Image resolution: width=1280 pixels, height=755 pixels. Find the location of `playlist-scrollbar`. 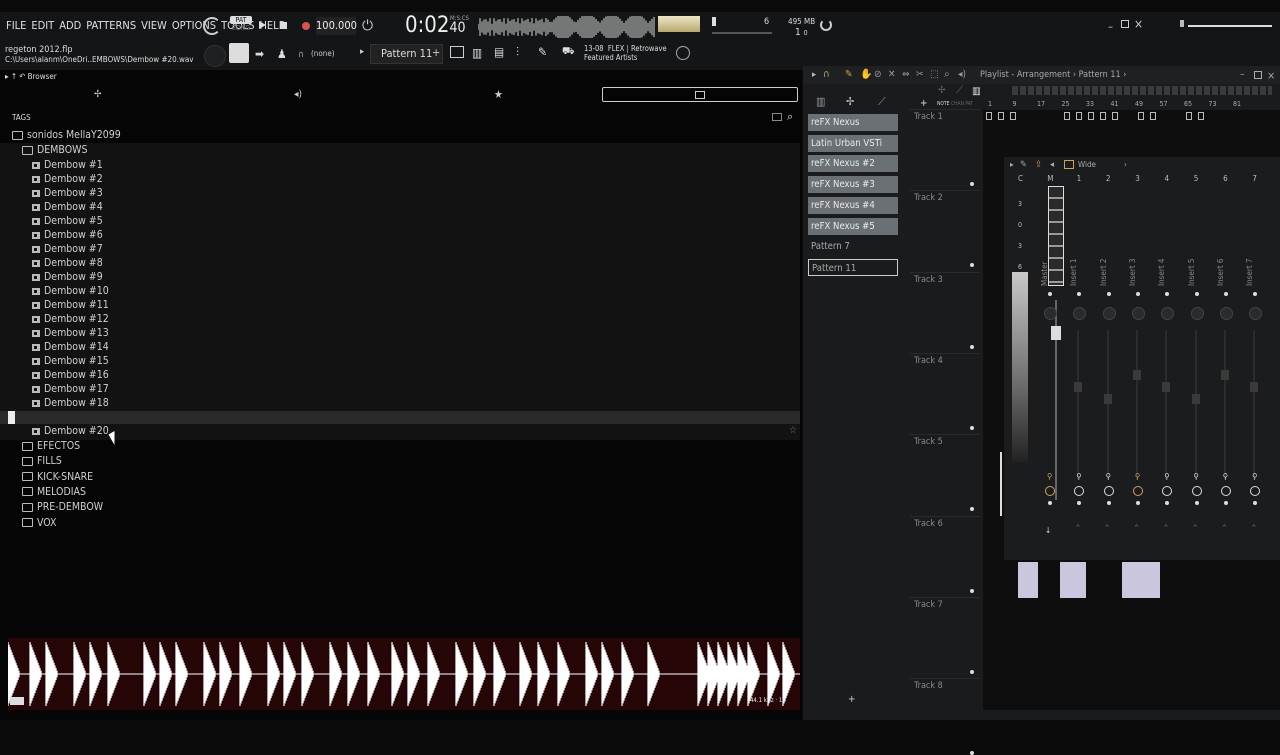

playlist-scrollbar is located at coordinates (1142, 90).